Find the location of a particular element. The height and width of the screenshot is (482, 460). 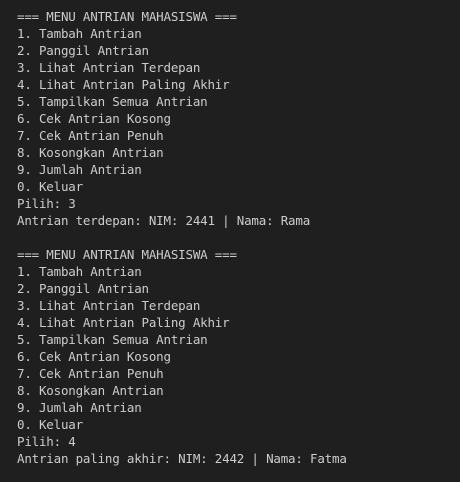

input-prompt: Pilih: 4 is located at coordinates (46, 441).